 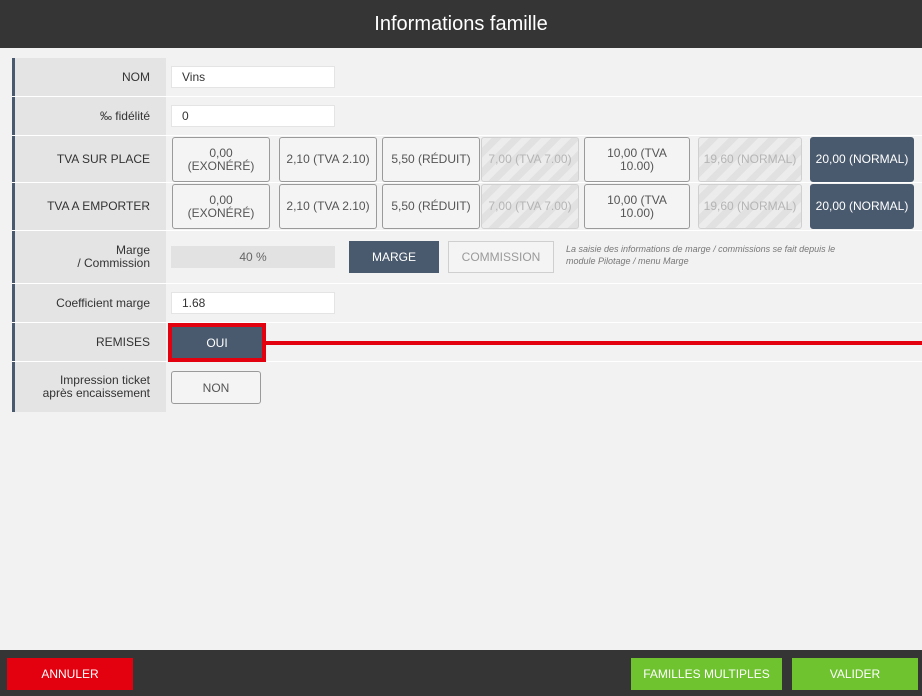 I want to click on dialog-title: Informations famille, so click(x=461, y=23).